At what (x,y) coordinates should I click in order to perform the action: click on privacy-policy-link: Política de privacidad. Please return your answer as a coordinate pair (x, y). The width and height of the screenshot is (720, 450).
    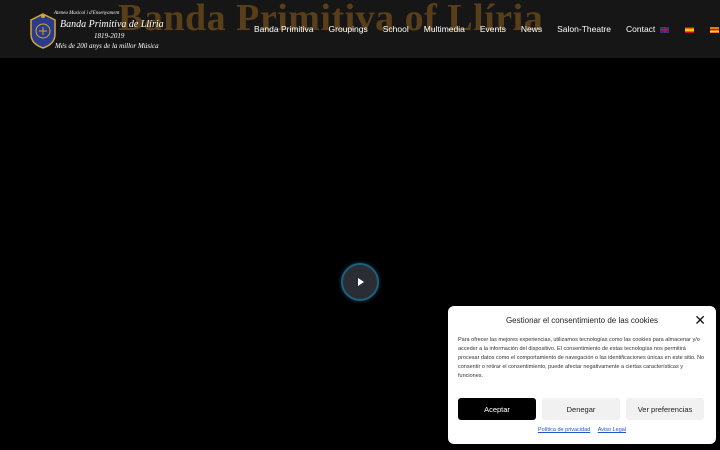
    Looking at the image, I should click on (564, 430).